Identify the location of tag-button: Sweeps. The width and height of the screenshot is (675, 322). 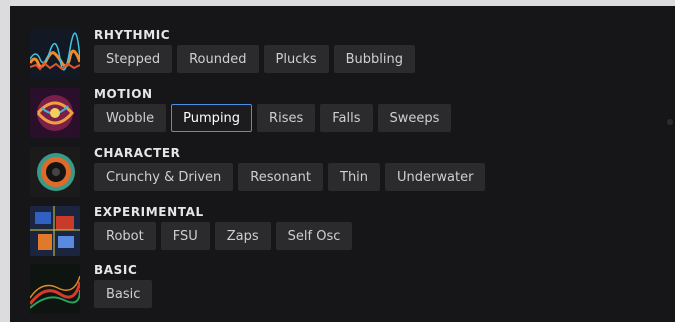
(414, 118).